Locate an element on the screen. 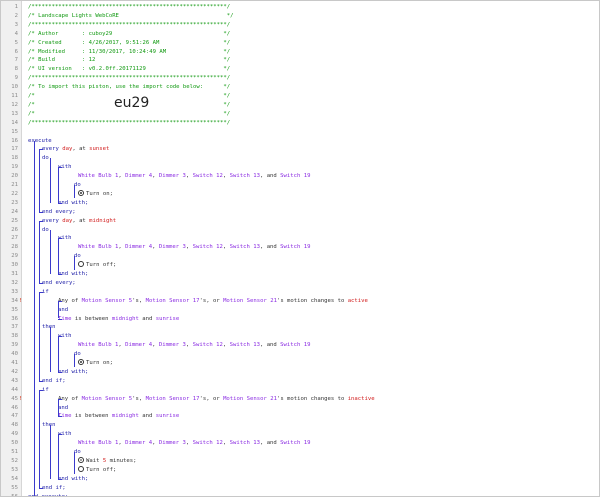  keyword: execute is located at coordinates (40, 141).